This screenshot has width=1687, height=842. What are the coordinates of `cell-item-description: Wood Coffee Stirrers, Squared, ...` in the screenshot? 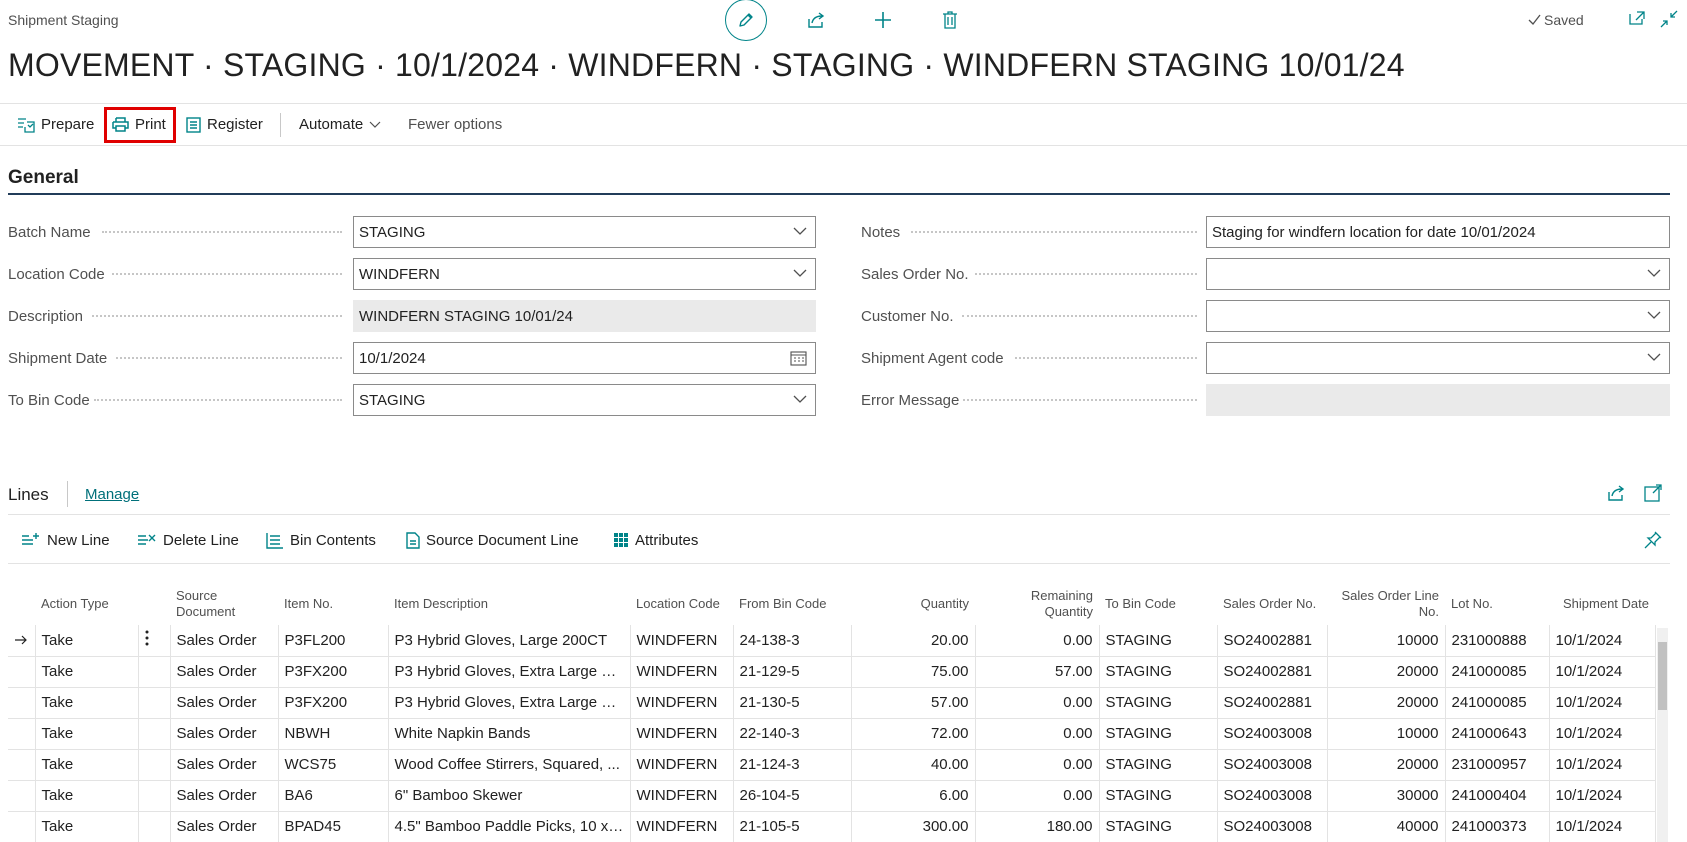 It's located at (509, 765).